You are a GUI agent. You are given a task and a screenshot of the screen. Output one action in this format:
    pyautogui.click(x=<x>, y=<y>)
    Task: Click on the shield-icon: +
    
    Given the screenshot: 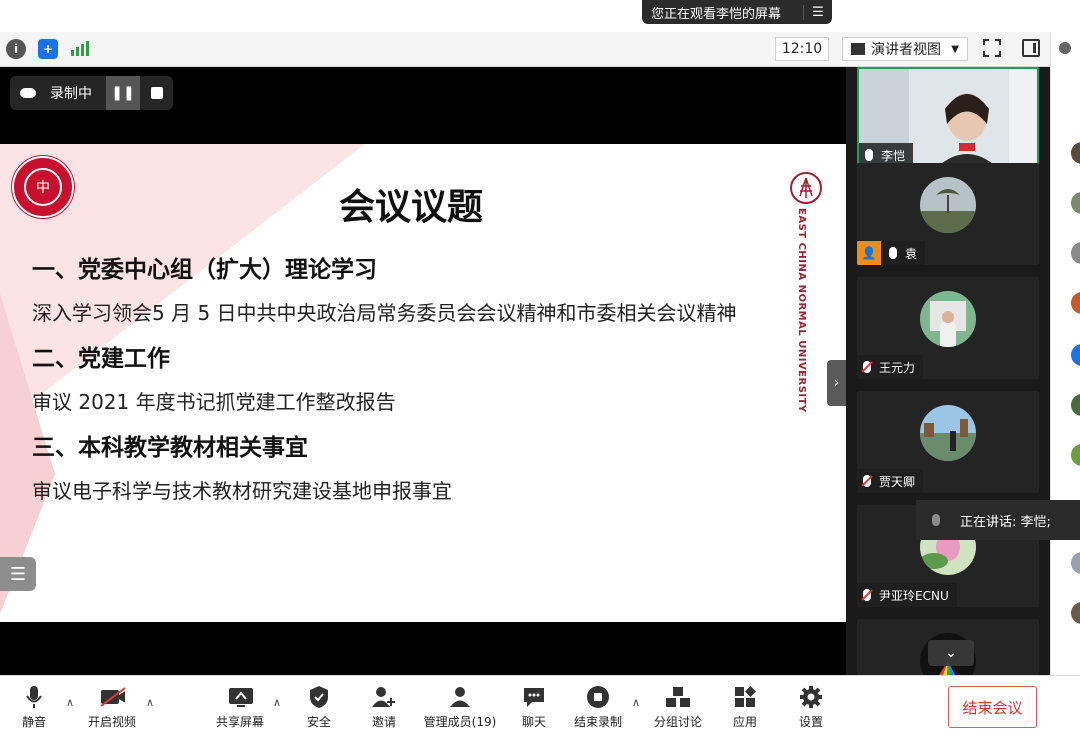 What is the action you would take?
    pyautogui.click(x=48, y=49)
    